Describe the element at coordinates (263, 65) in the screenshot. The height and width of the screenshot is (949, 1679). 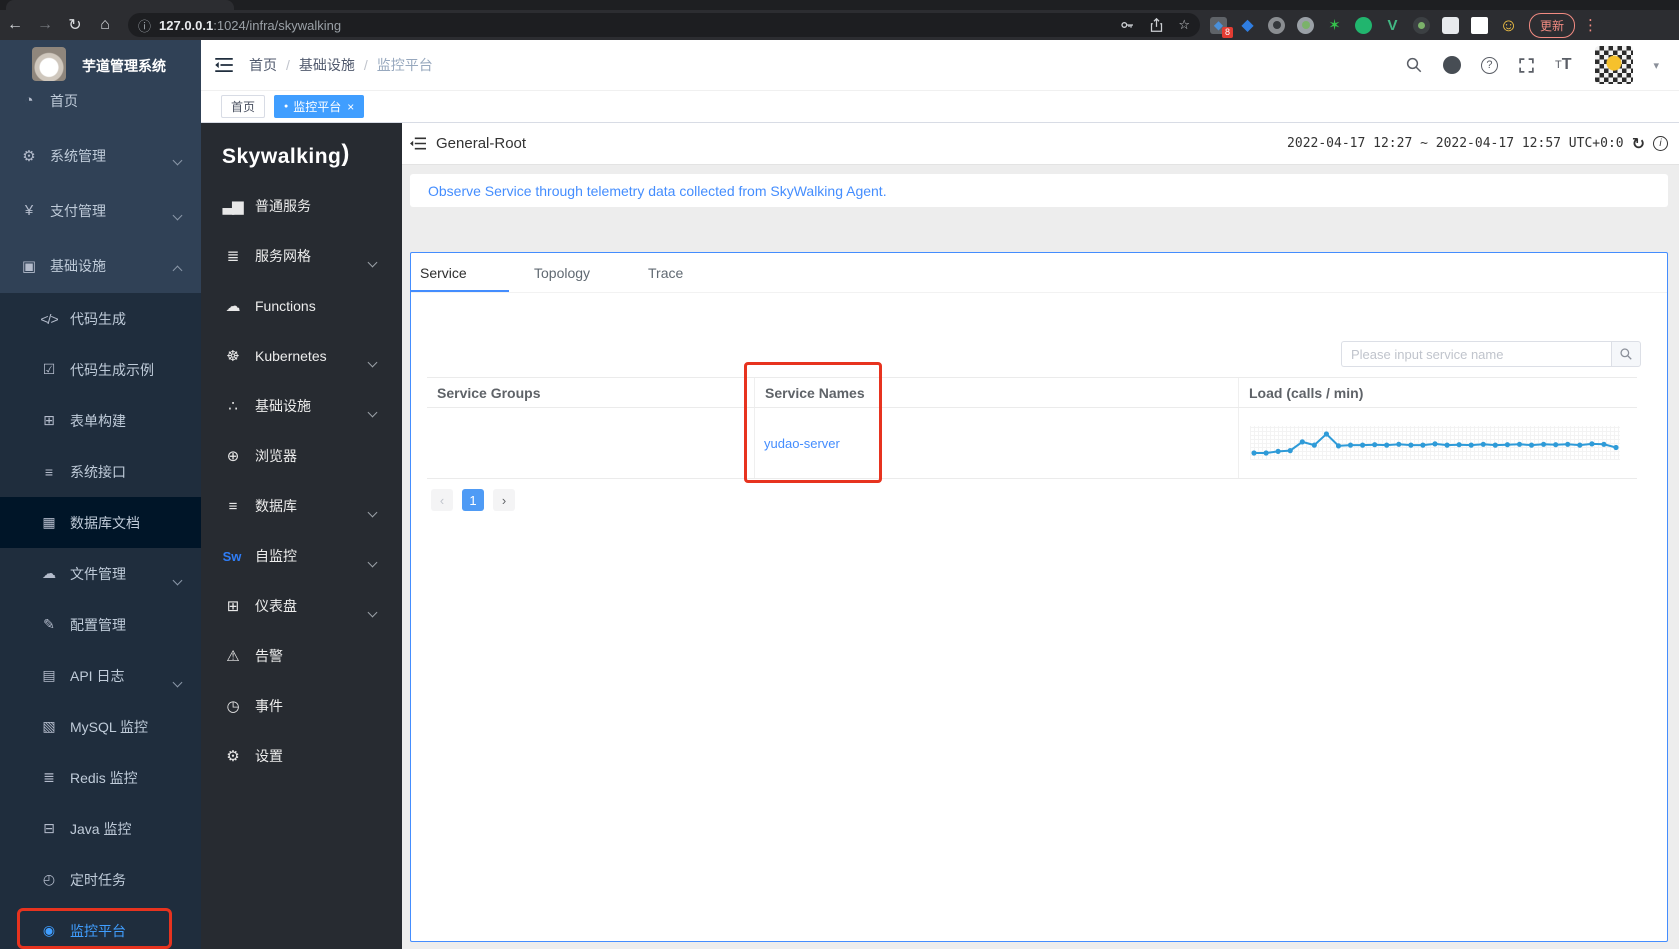
I see `breadcrumb-home: 首页` at that location.